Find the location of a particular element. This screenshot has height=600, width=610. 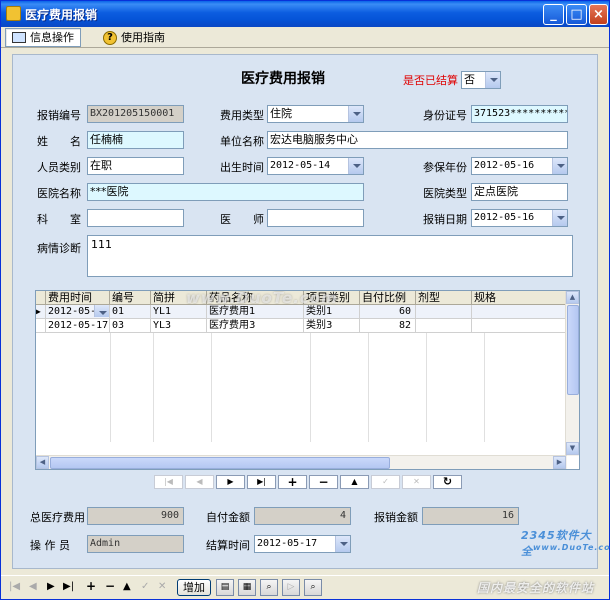

info-icon is located at coordinates (19, 37).